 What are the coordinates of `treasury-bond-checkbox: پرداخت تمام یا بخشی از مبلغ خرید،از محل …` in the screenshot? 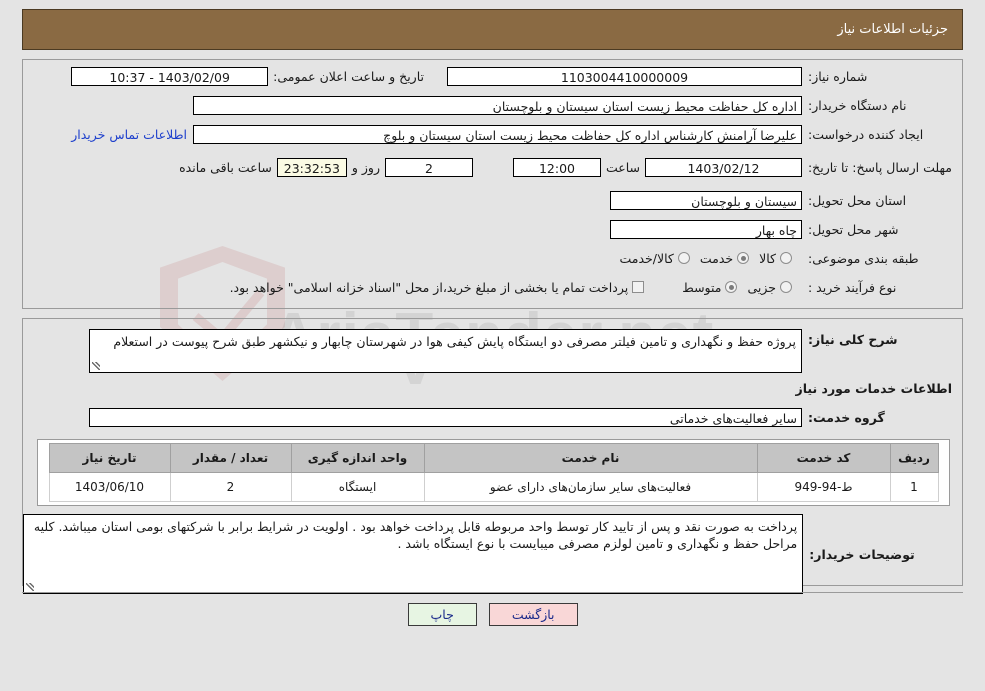 It's located at (442, 287).